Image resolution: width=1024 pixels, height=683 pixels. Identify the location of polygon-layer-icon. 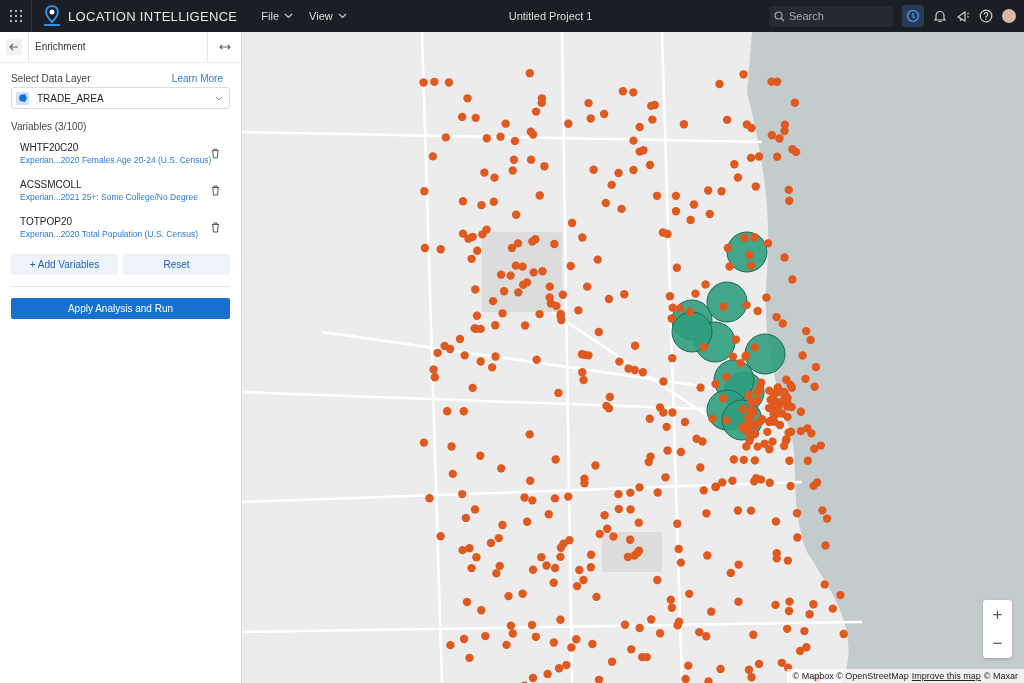
(22, 98).